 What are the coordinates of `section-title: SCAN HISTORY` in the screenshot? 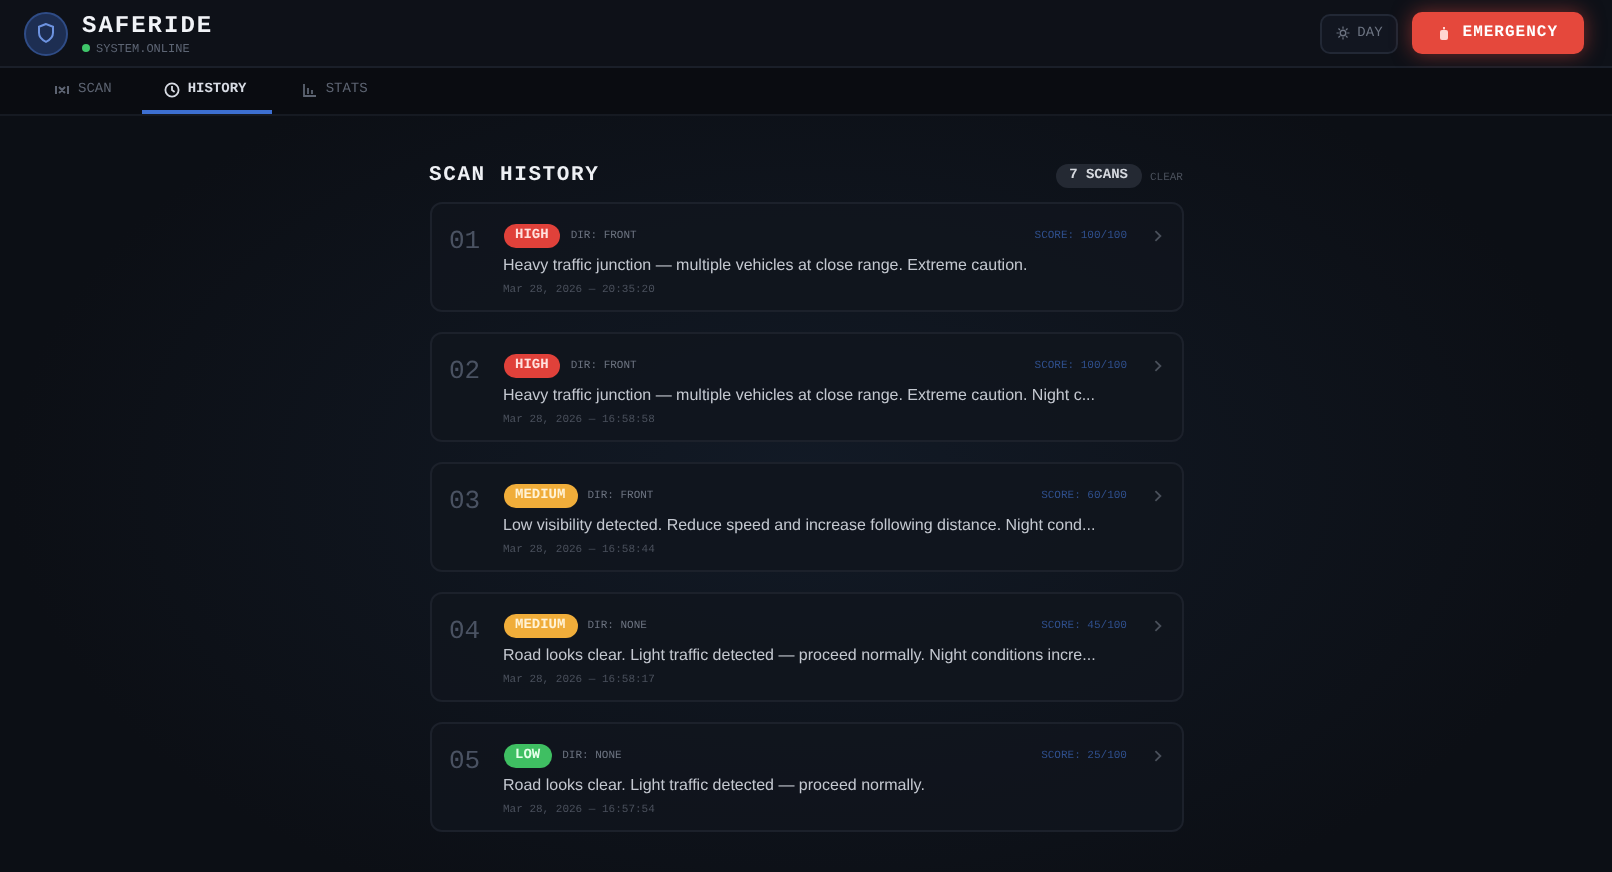 It's located at (514, 176).